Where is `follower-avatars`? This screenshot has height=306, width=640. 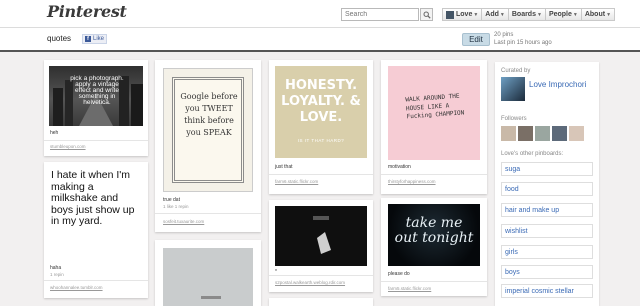 follower-avatars is located at coordinates (542, 133).